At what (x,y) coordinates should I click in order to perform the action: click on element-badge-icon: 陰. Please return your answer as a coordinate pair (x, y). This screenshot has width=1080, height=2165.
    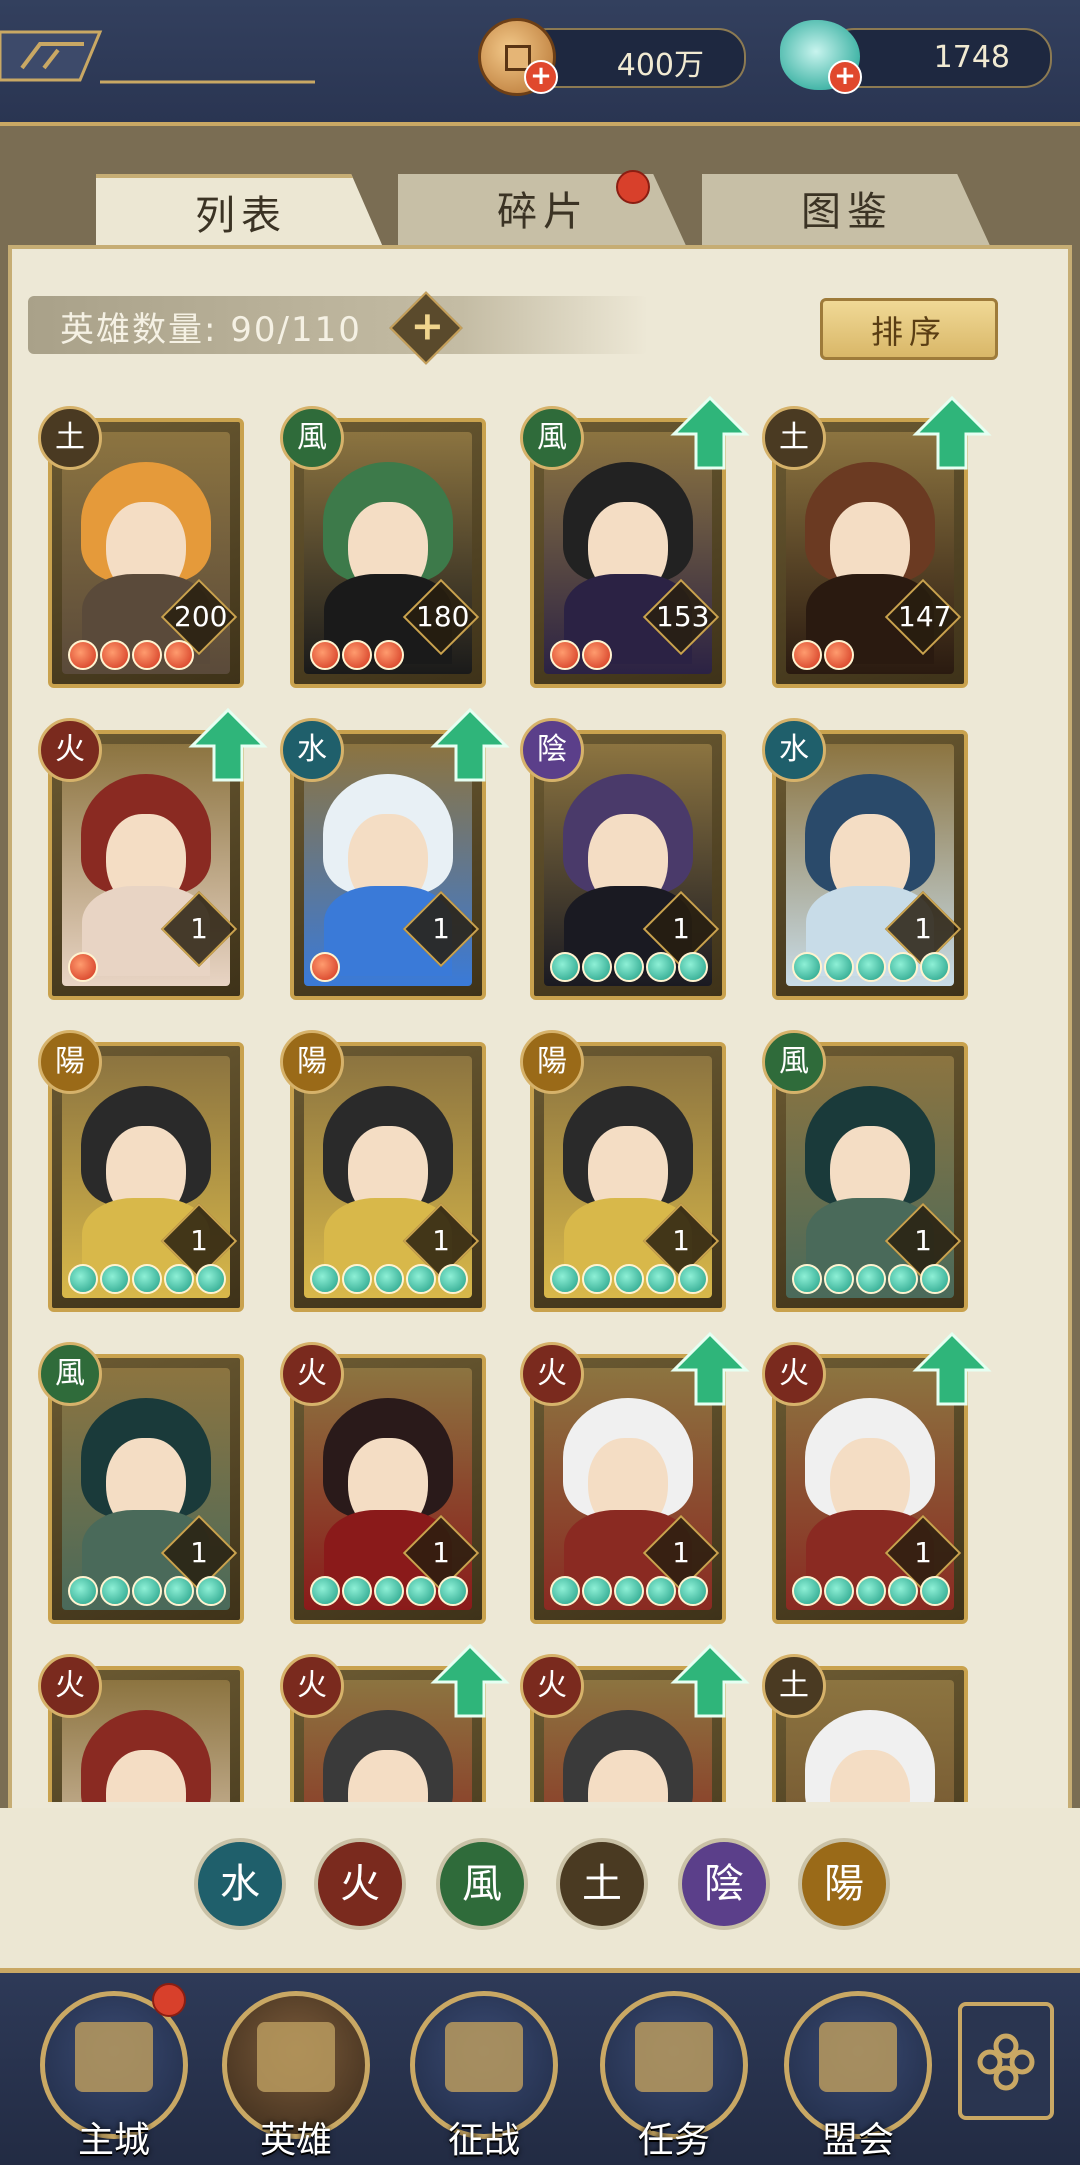
    Looking at the image, I should click on (552, 750).